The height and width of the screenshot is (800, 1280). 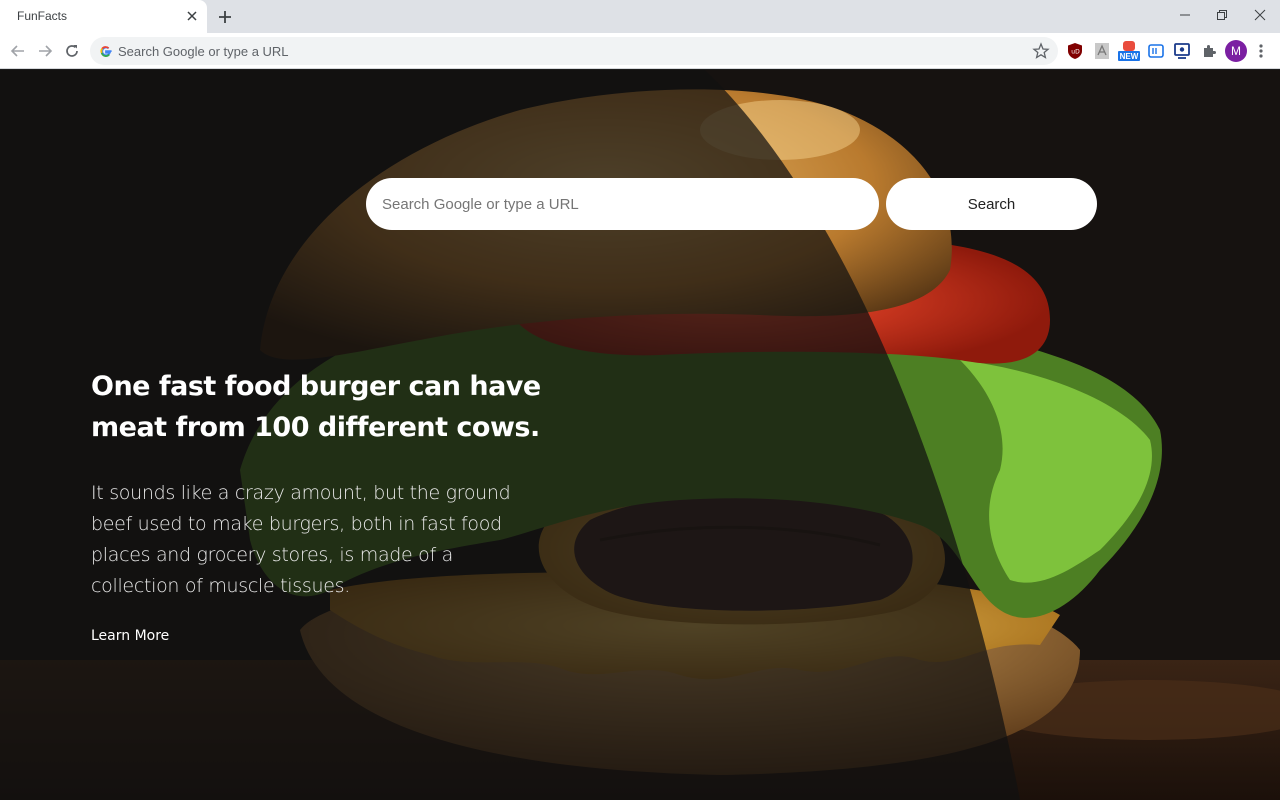 I want to click on profile-avatar: M, so click(x=1236, y=51).